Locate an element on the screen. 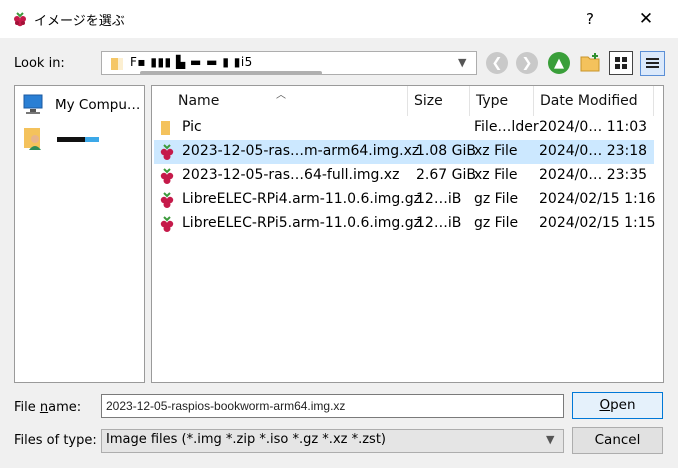  look-in-value: F▪ ▮▮▮ ▙ ▬ ▬ ▮ ▮i5 is located at coordinates (191, 62).